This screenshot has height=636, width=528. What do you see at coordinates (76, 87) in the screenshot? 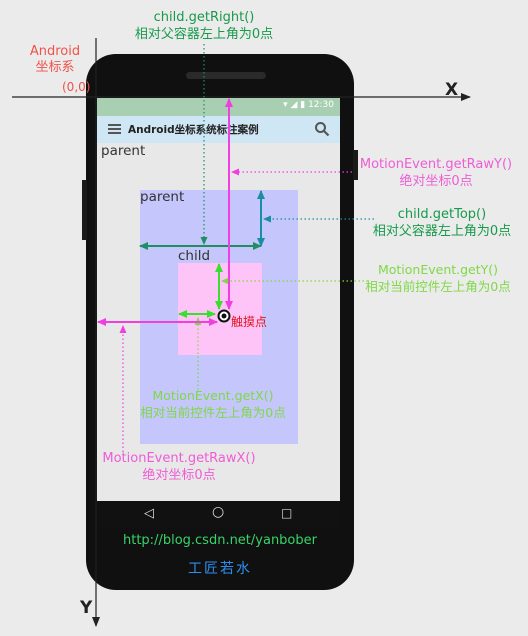
I see `origin-coords: (0,0)` at bounding box center [76, 87].